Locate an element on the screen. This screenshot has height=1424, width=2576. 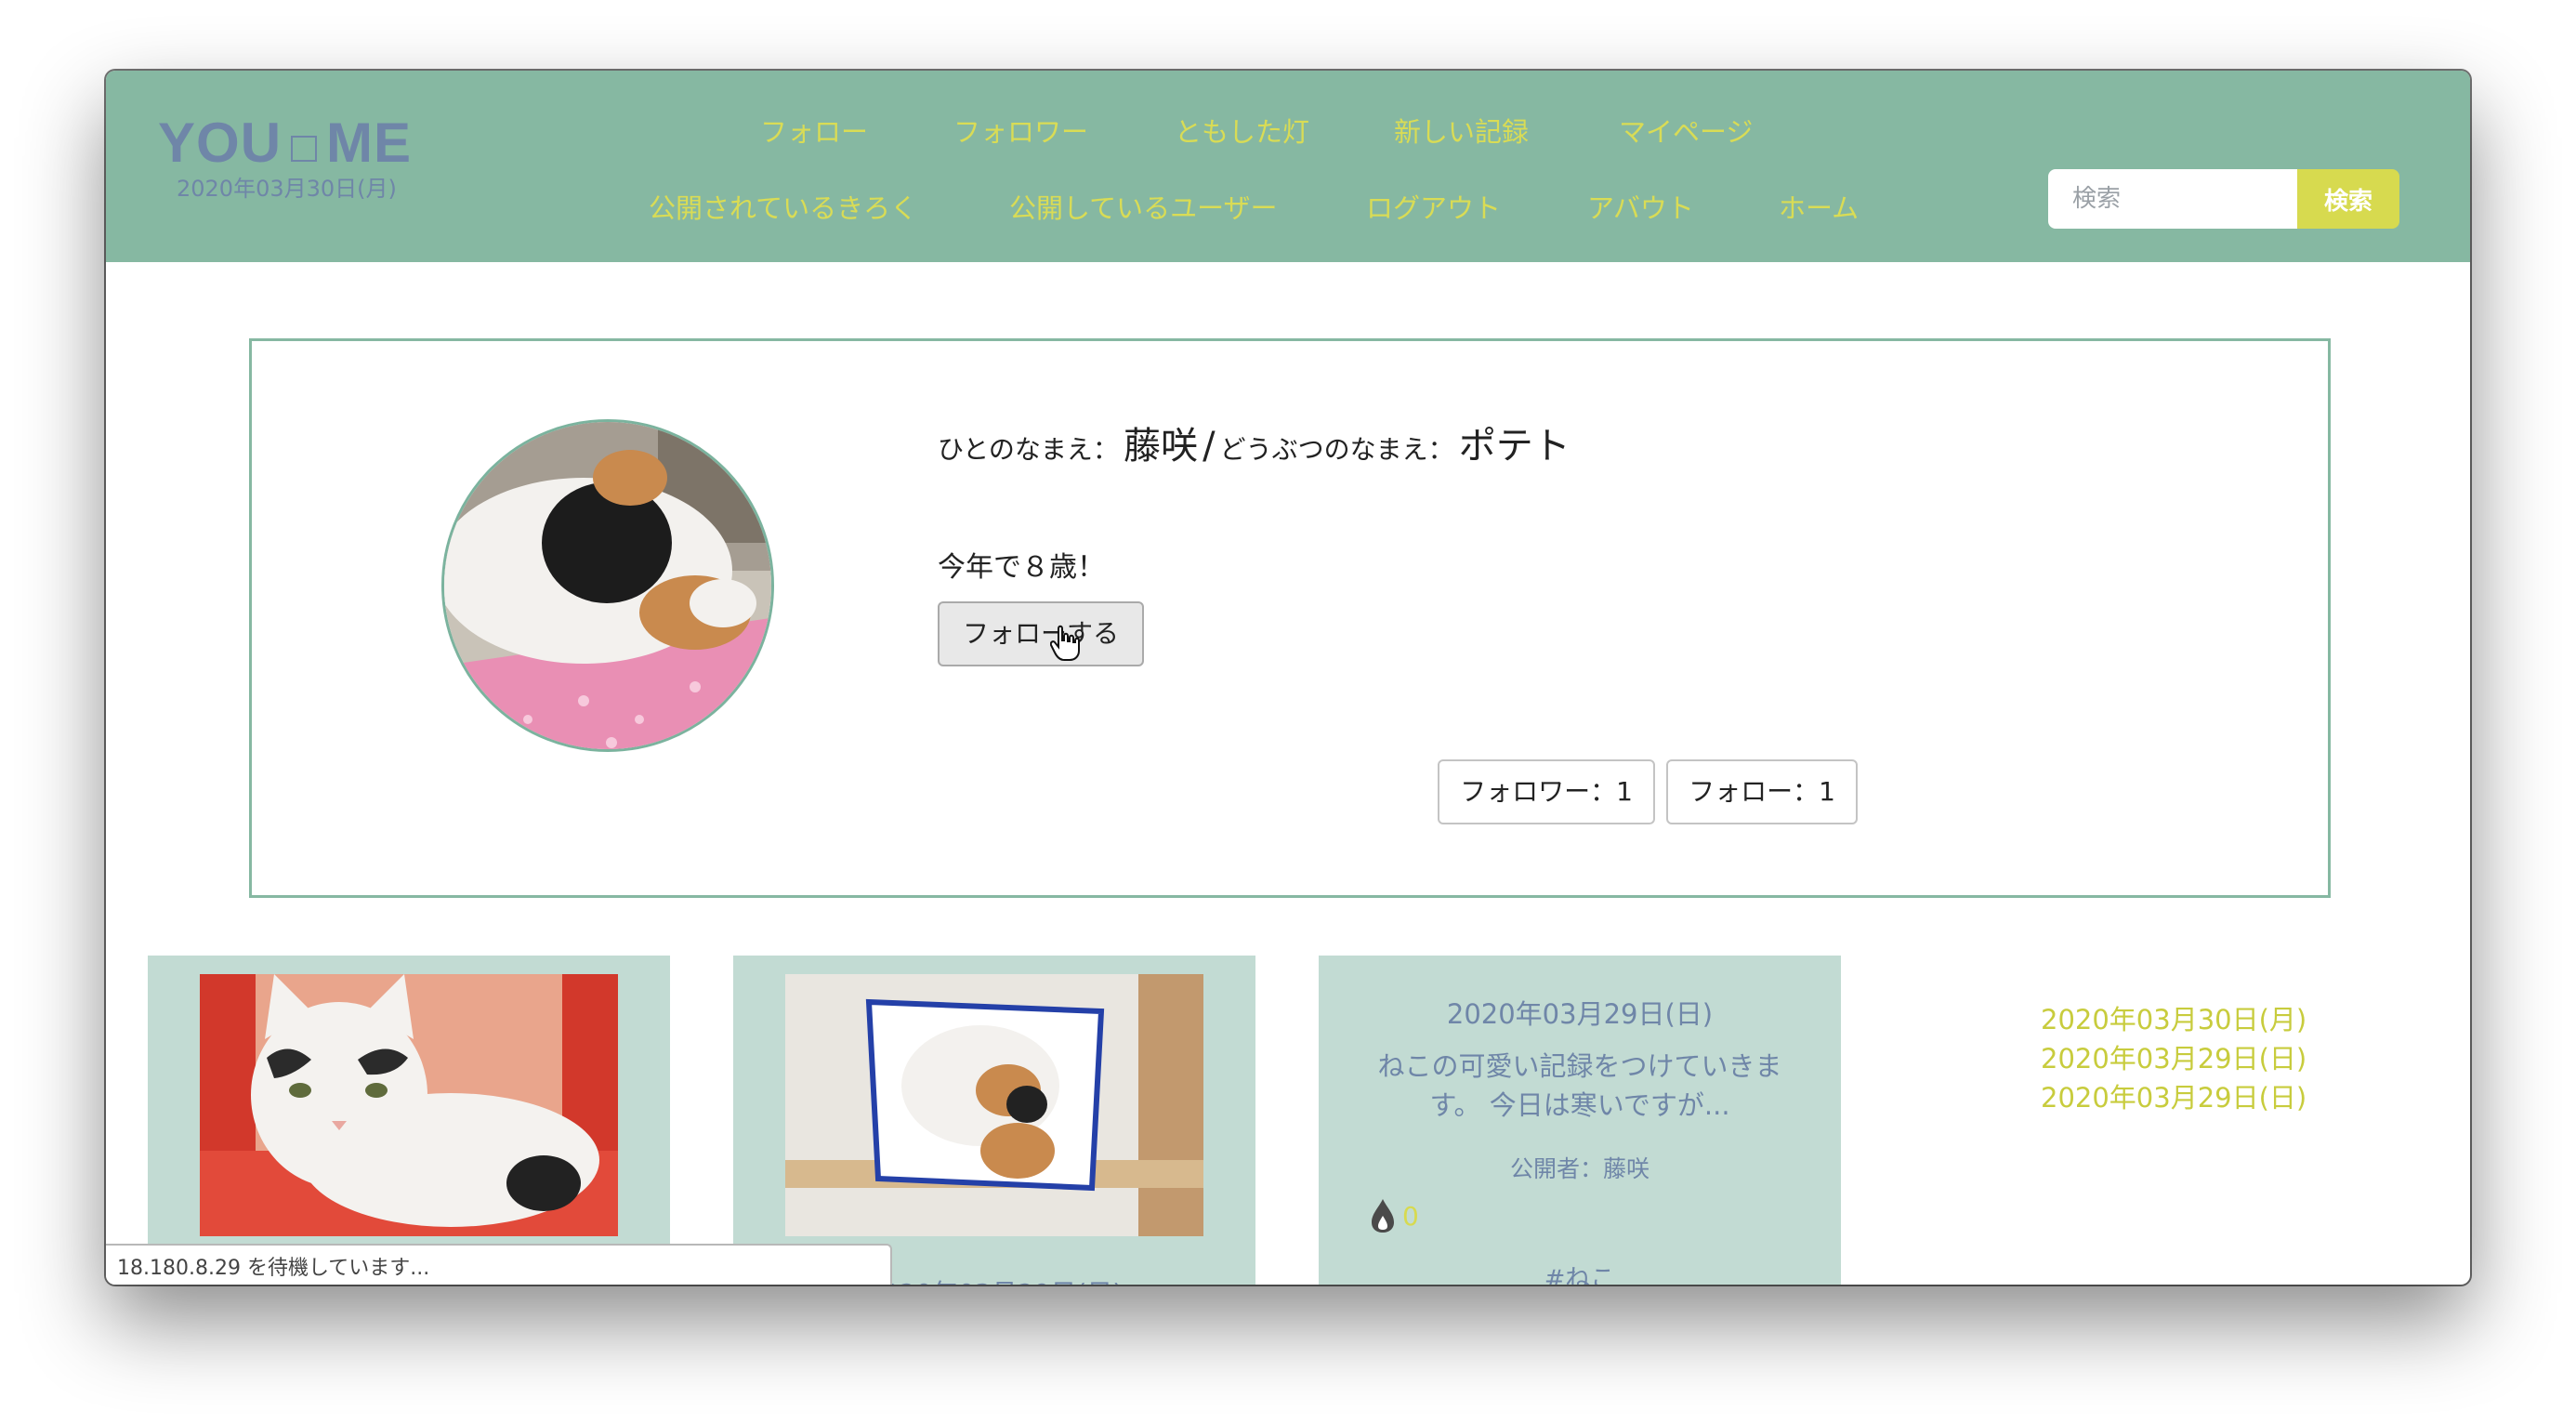
follow-button: フォローする is located at coordinates (1041, 633).